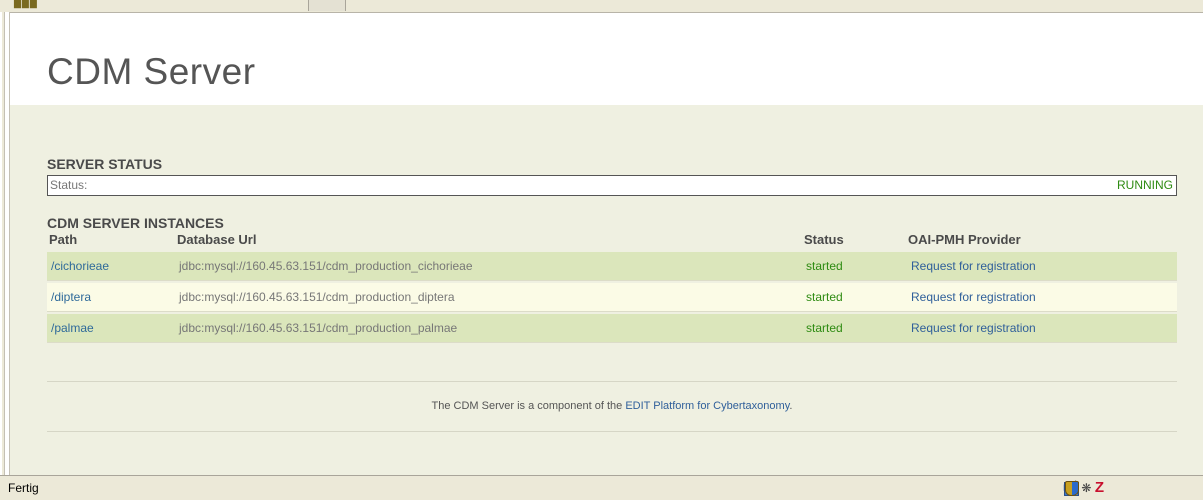 The image size is (1203, 500). Describe the element at coordinates (135, 223) in the screenshot. I see `instances-heading: CDM SERVER INSTANCES` at that location.